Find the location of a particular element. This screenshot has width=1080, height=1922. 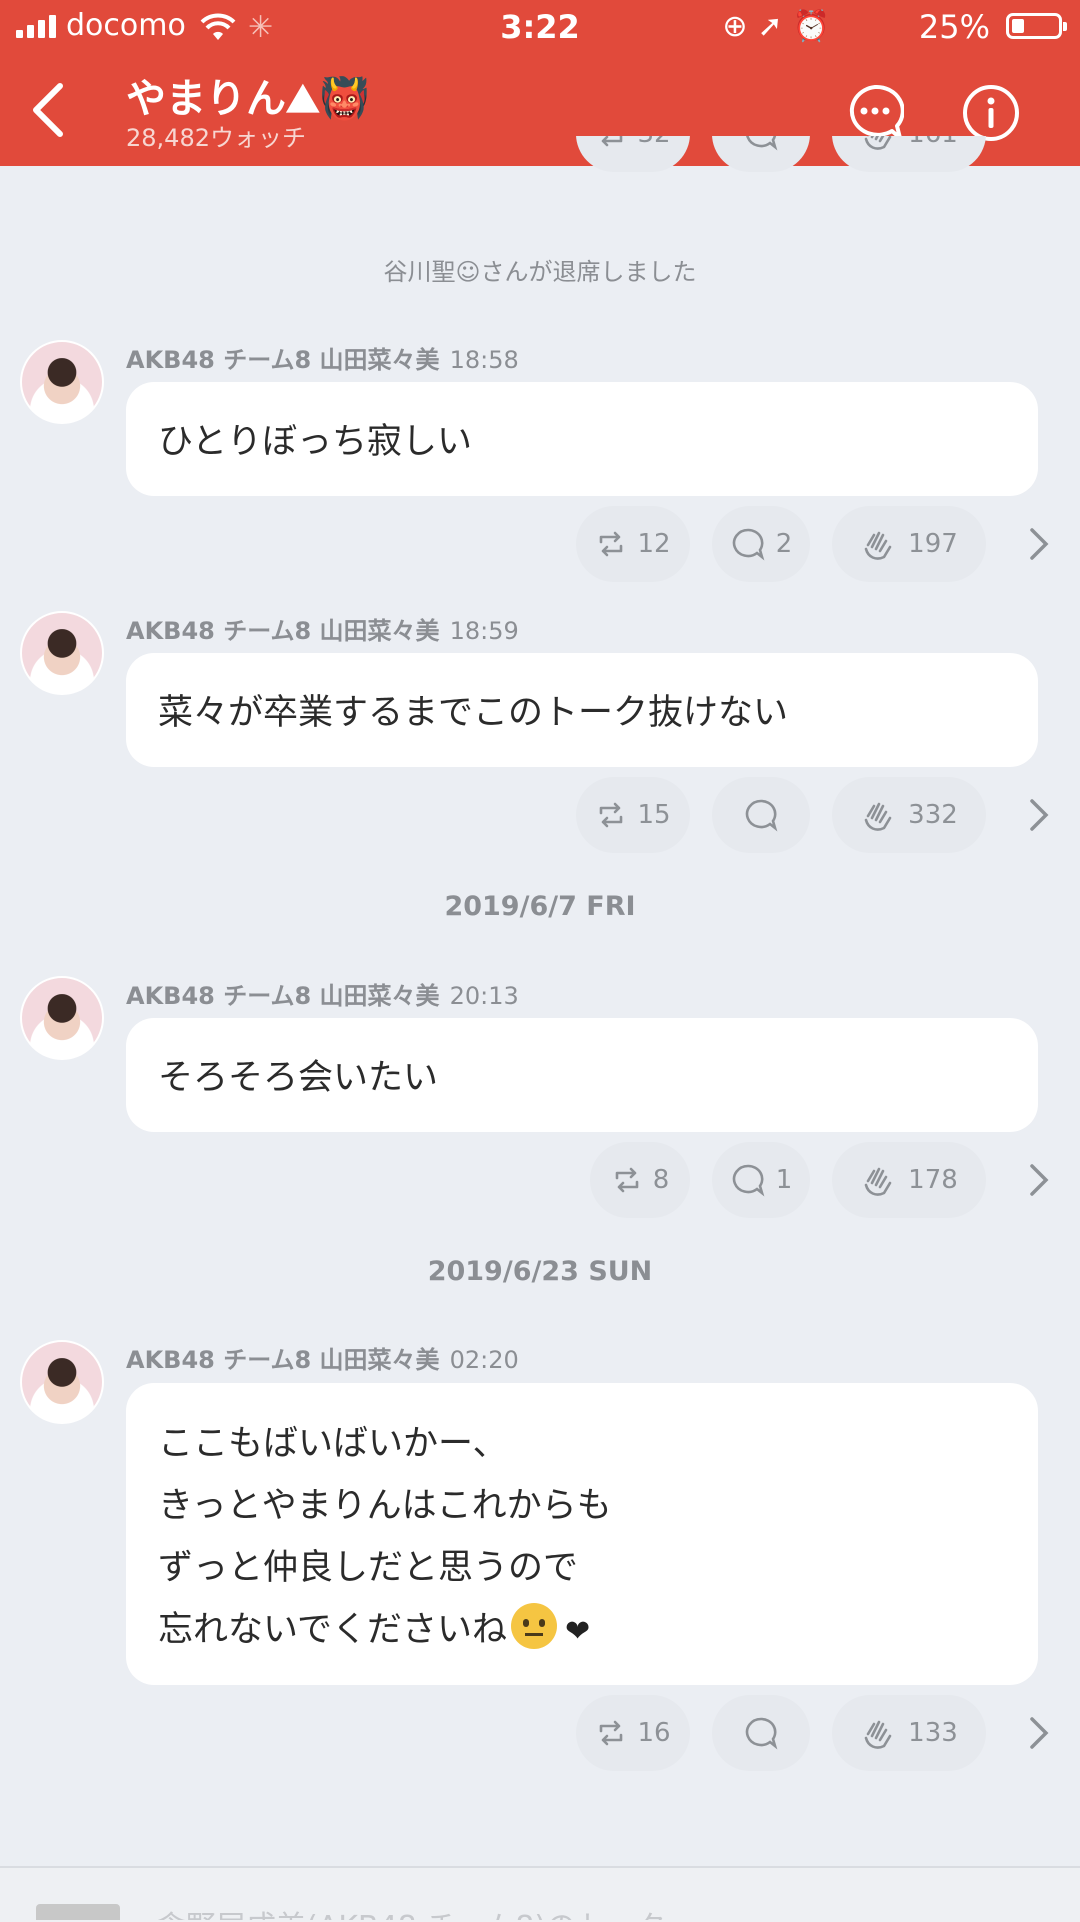

repost-button: 32 is located at coordinates (633, 154).